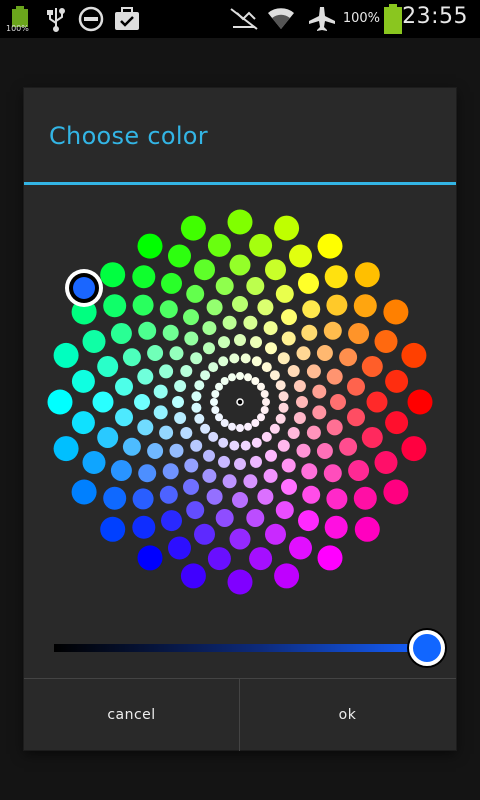 The image size is (480, 800). I want to click on brightness-slider-track, so click(240, 648).